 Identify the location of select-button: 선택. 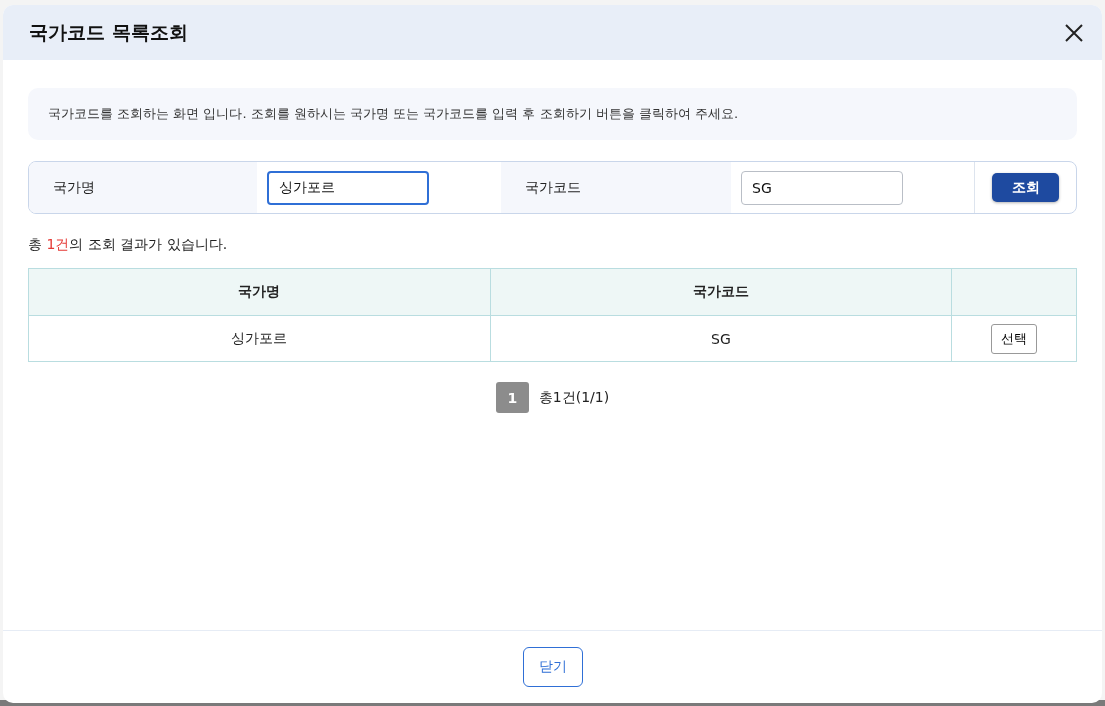
(1014, 338).